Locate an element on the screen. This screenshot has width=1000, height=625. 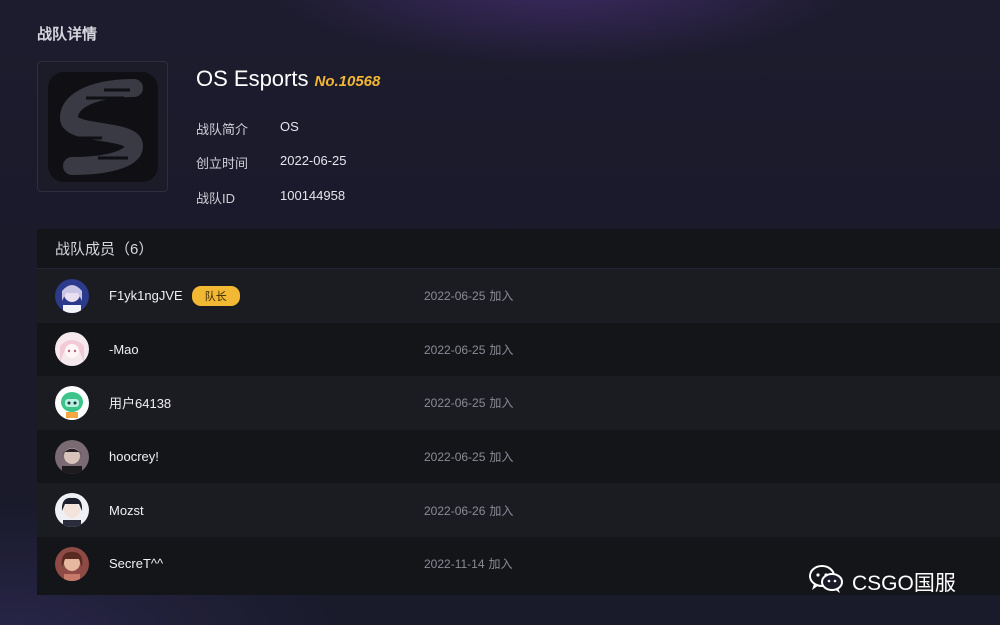
member-row: Mozst 2022-06-26 加入 is located at coordinates (518, 510).